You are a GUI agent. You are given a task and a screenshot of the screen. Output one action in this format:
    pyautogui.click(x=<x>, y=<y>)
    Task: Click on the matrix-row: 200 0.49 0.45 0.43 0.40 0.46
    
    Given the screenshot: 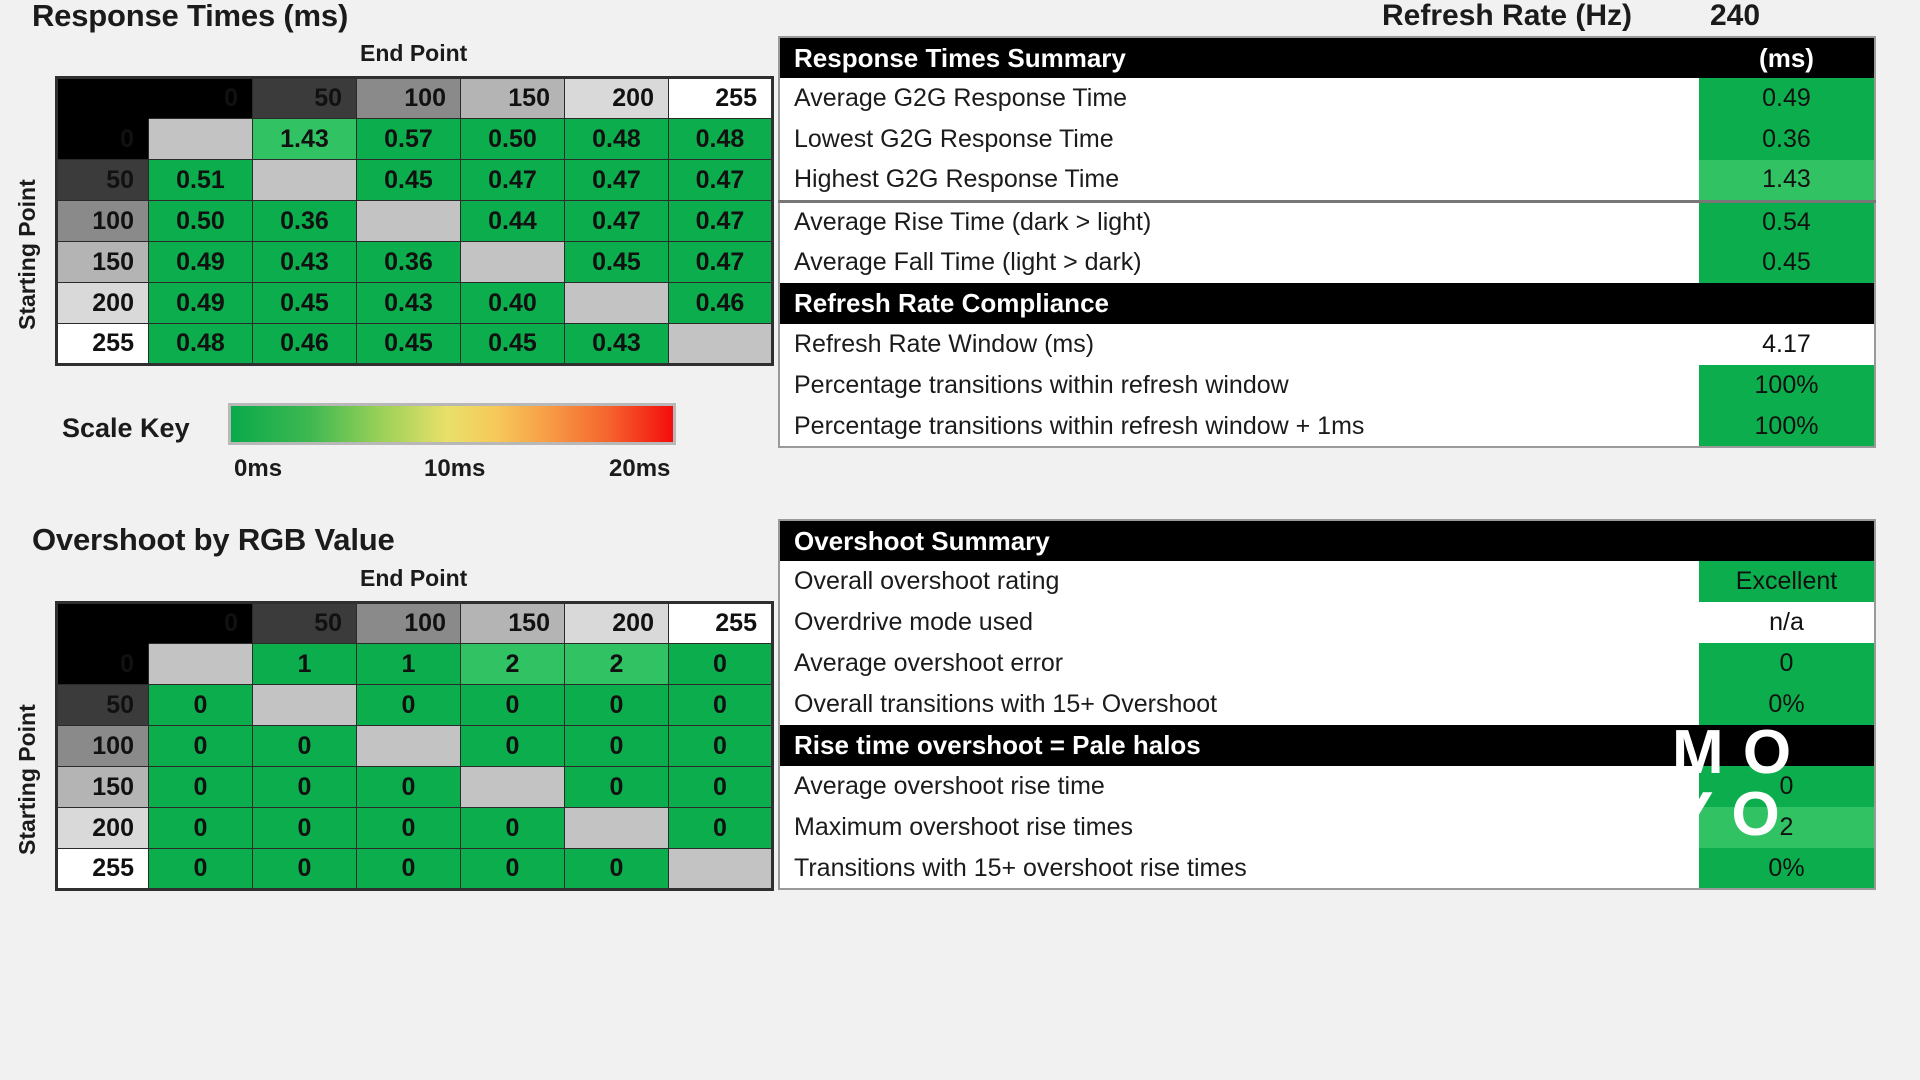 What is the action you would take?
    pyautogui.click(x=414, y=303)
    